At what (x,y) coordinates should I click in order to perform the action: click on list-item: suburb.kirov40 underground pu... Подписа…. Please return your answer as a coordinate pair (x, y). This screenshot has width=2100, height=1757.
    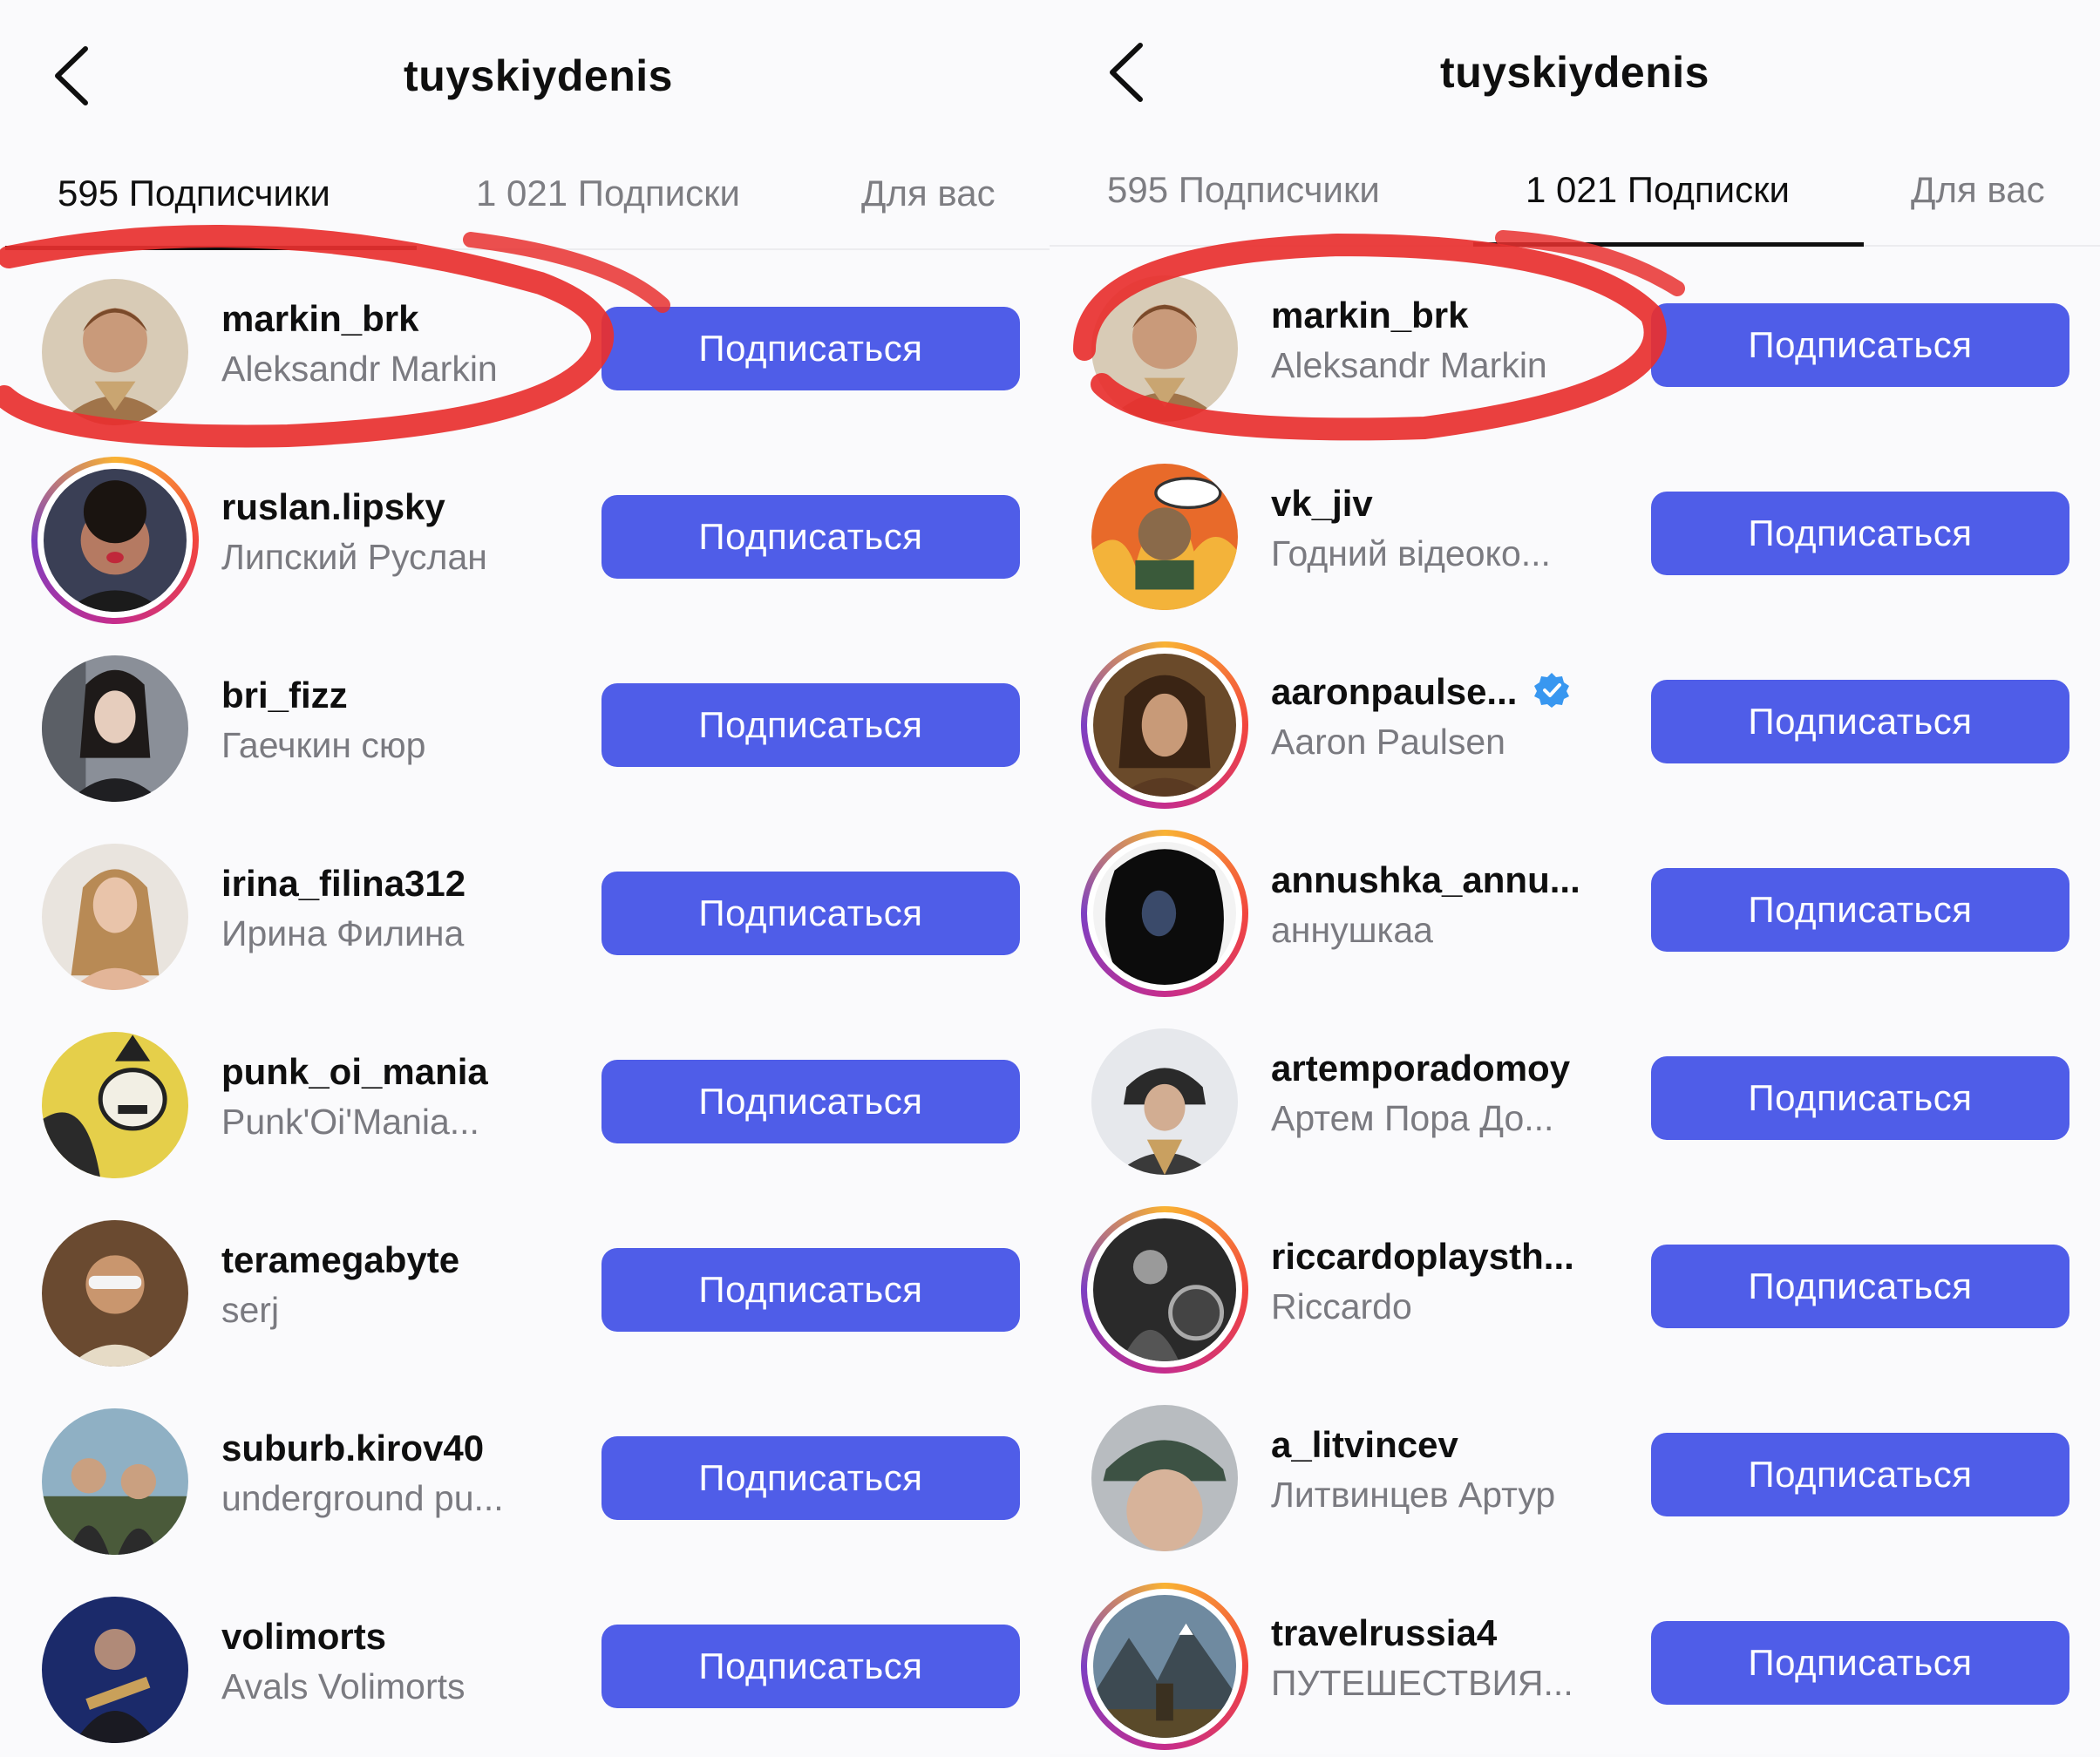
    Looking at the image, I should click on (525, 1476).